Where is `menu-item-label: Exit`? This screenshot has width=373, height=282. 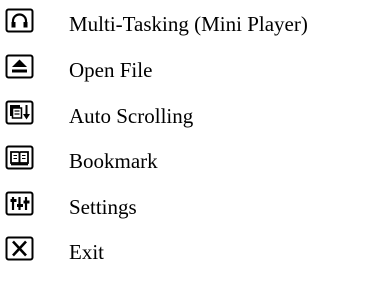
menu-item-label: Exit is located at coordinates (86, 252).